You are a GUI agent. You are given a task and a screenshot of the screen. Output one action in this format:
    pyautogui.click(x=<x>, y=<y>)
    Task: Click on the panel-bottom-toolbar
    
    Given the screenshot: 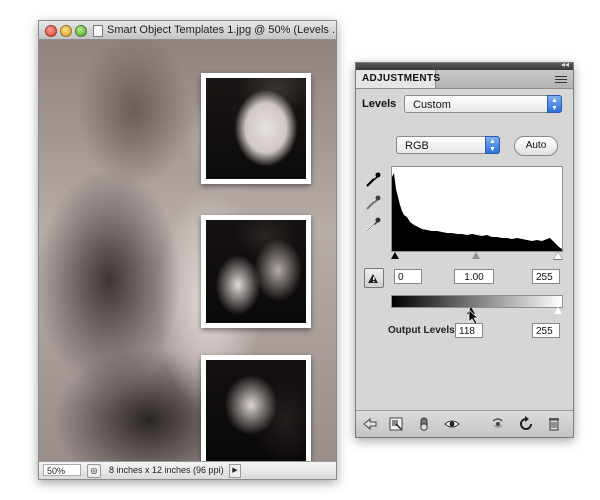 What is the action you would take?
    pyautogui.click(x=464, y=423)
    